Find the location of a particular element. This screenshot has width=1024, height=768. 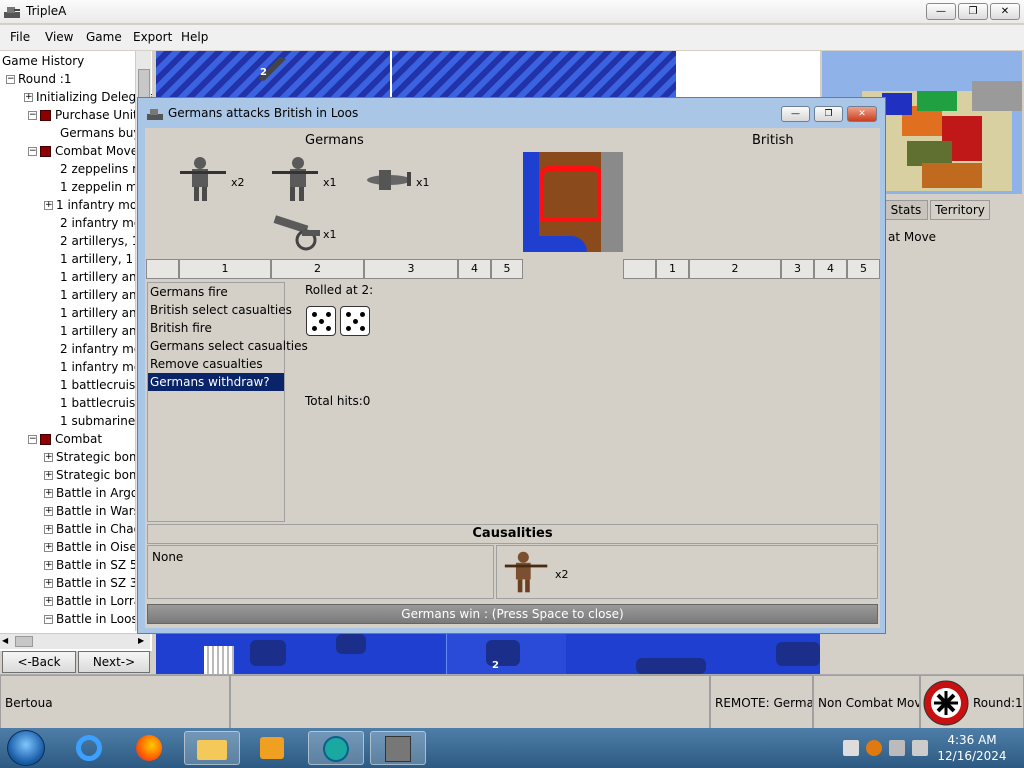

file-explorer-icon is located at coordinates (212, 748).